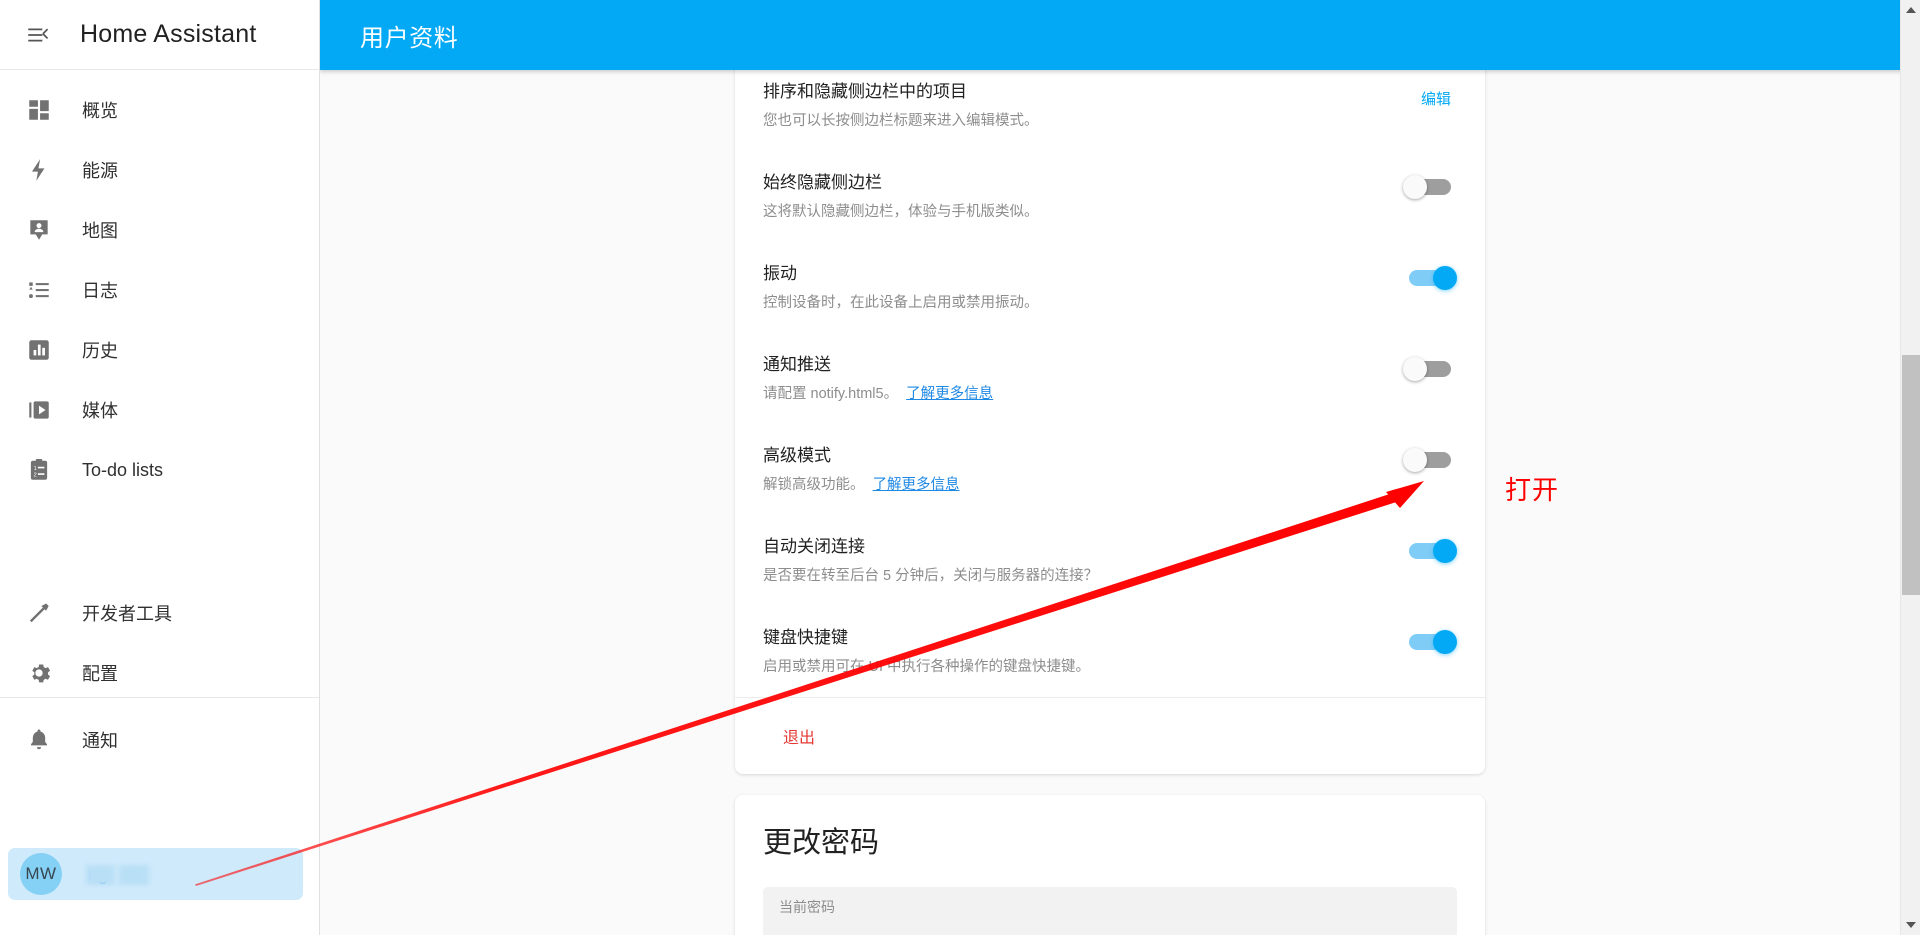  Describe the element at coordinates (1910, 925) in the screenshot. I see `chevron-down-icon` at that location.